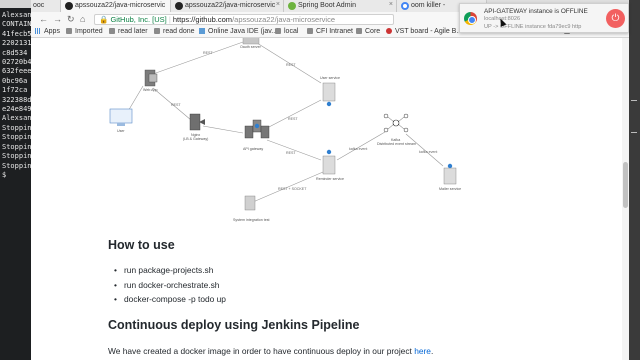 The height and width of the screenshot is (360, 640). I want to click on node-label-mailer: Mailer service, so click(450, 189).